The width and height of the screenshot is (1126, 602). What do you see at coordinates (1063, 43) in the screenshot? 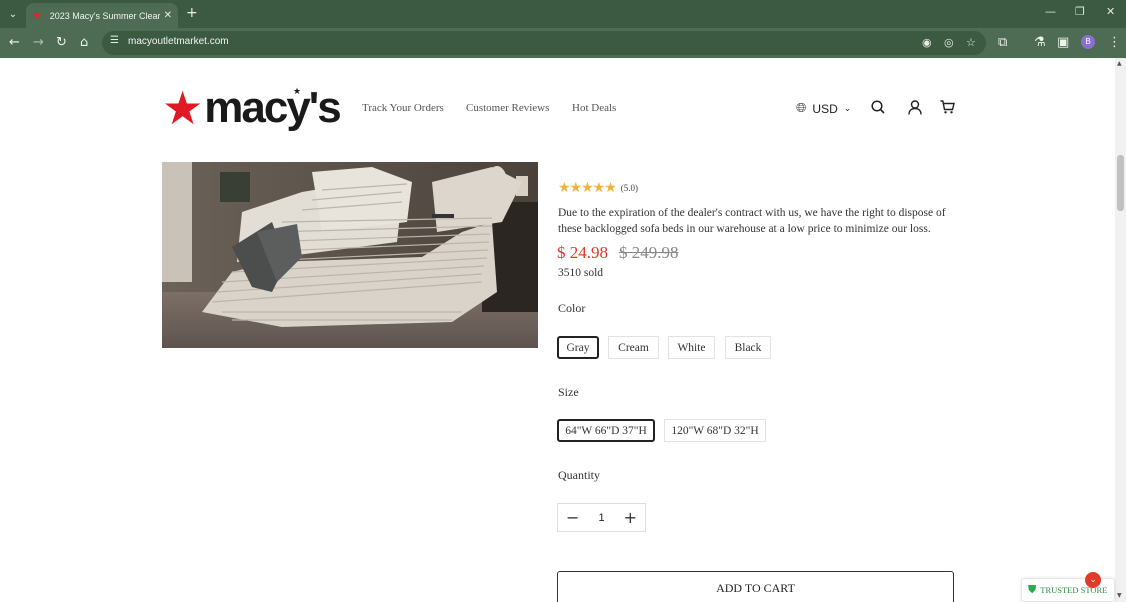
I see `side-panel-icon: ▣` at bounding box center [1063, 43].